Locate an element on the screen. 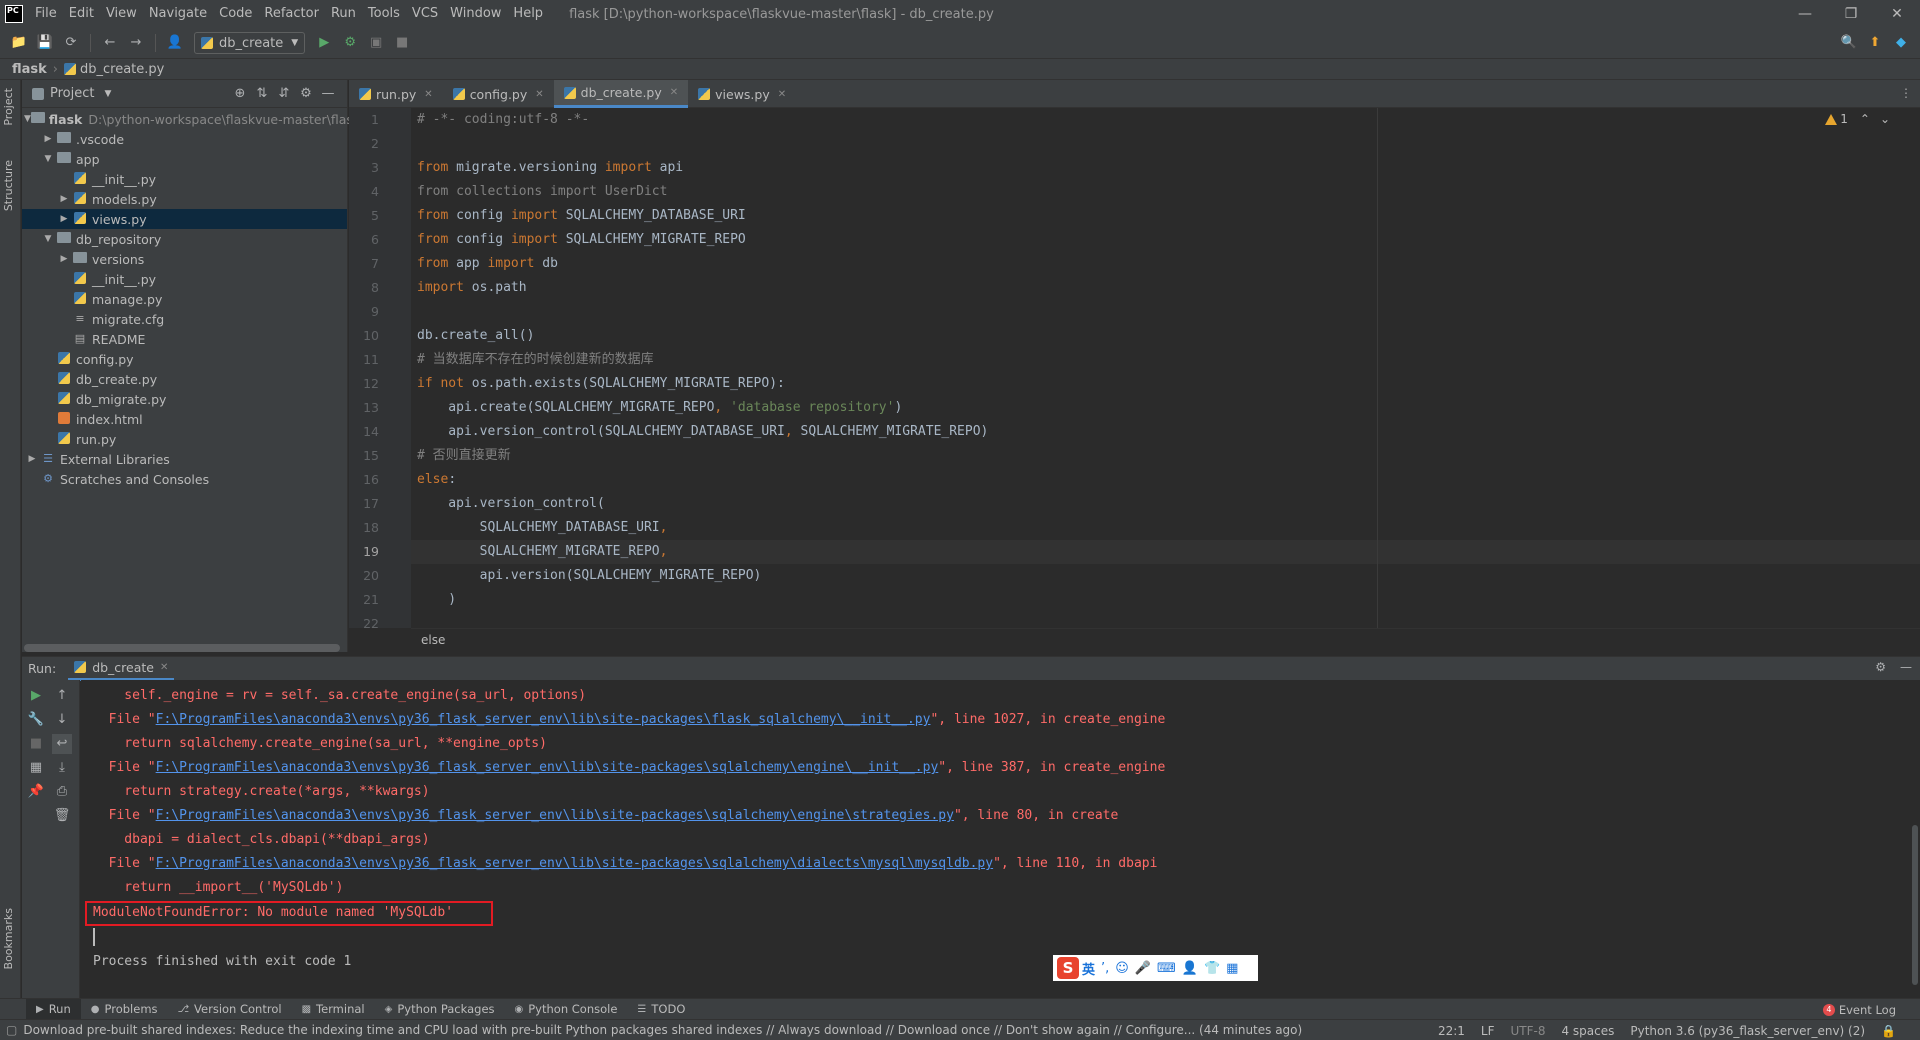 The image size is (1920, 1040). tree-item-external-libraries: ▶ ☰ External Libraries is located at coordinates (184, 459).